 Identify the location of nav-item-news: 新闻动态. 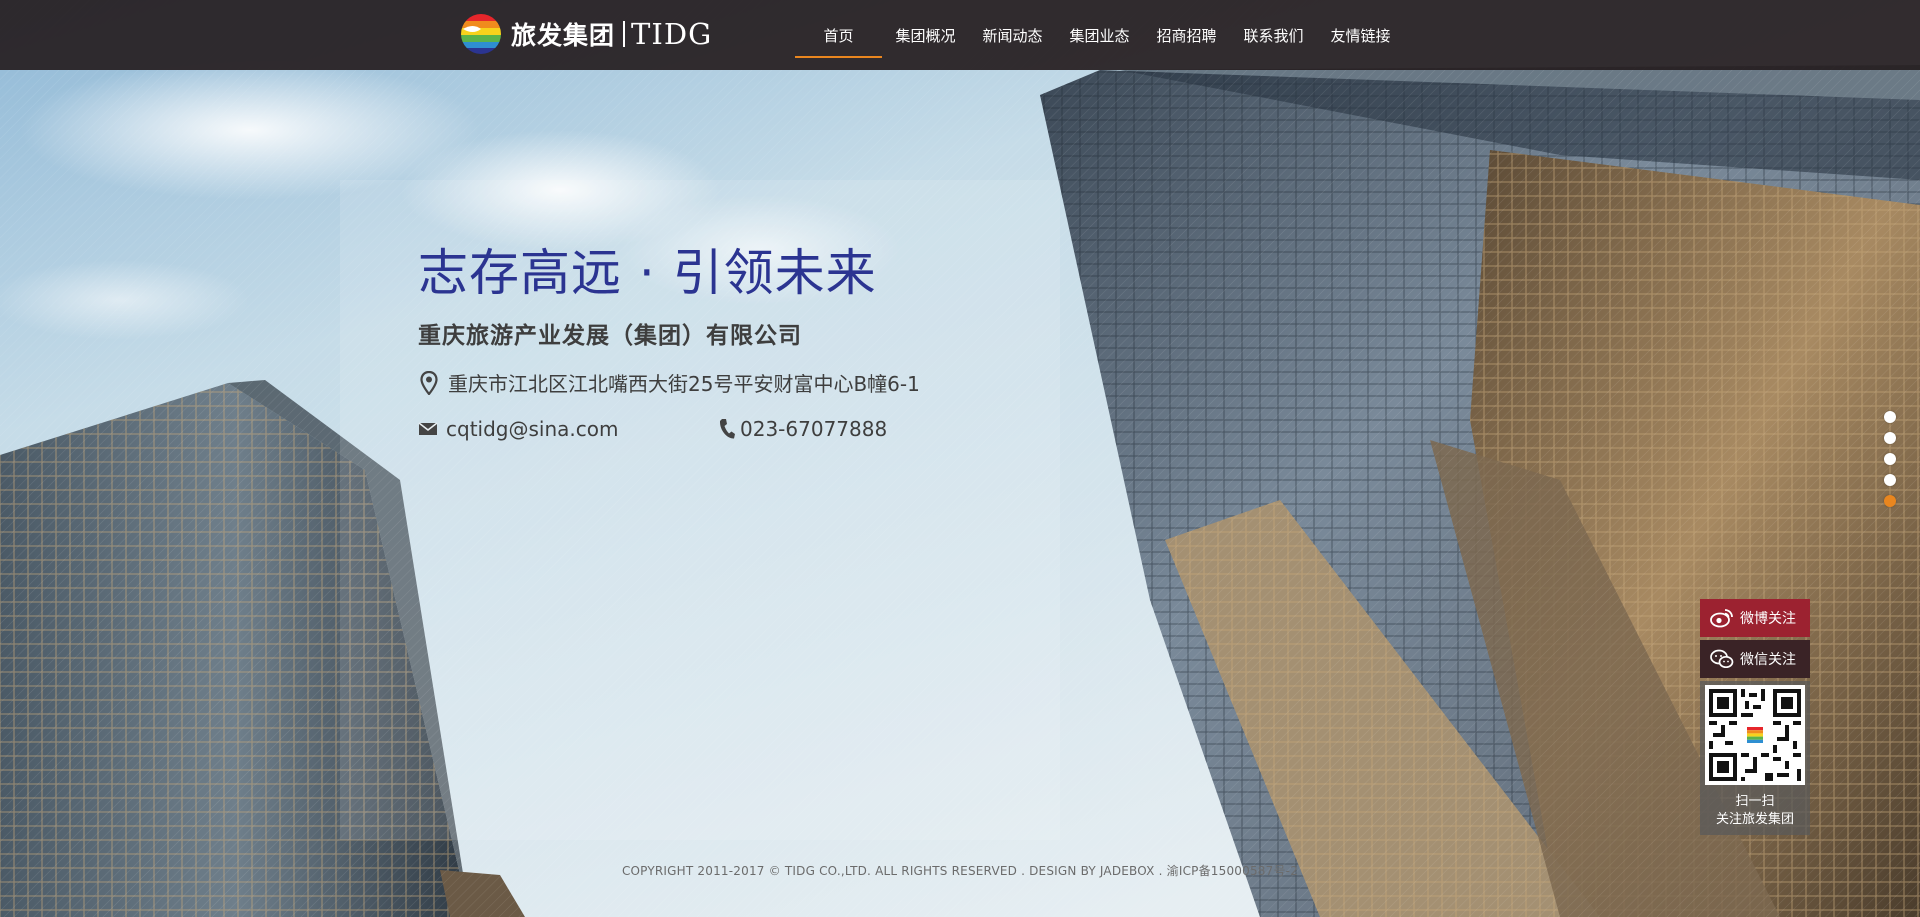
(1012, 35).